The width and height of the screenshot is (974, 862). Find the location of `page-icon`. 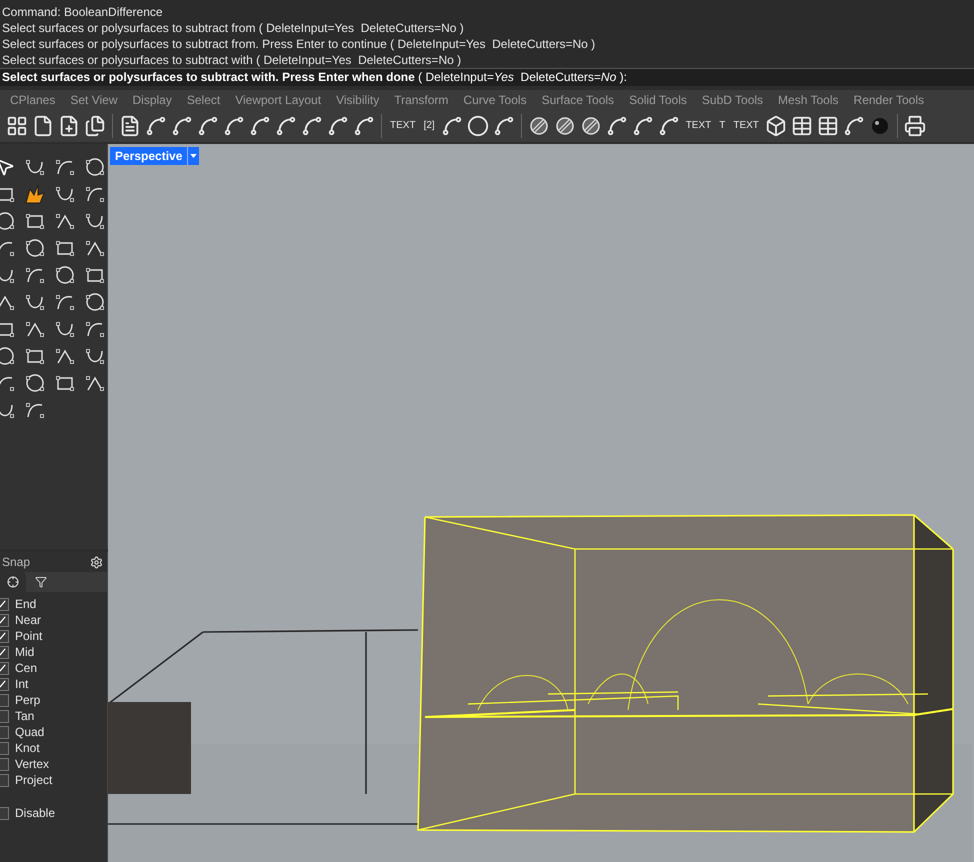

page-icon is located at coordinates (43, 126).